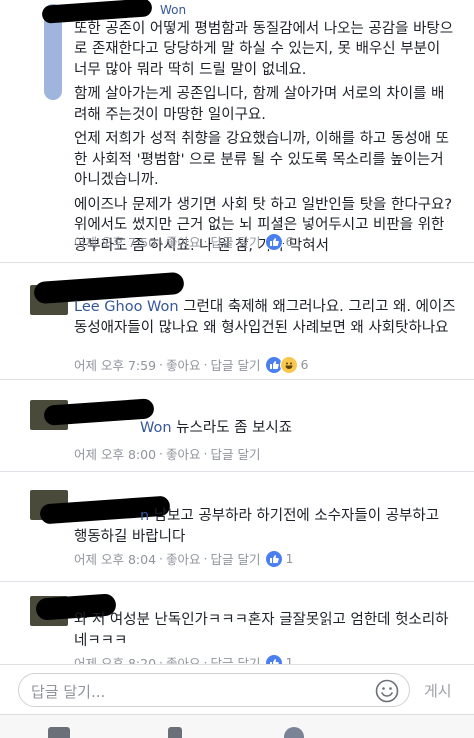 This screenshot has width=474, height=738. I want to click on reaction-count: 1, so click(290, 558).